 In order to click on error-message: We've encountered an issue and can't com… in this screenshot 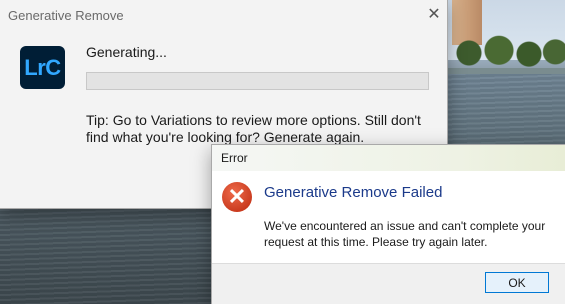, I will do `click(405, 234)`.